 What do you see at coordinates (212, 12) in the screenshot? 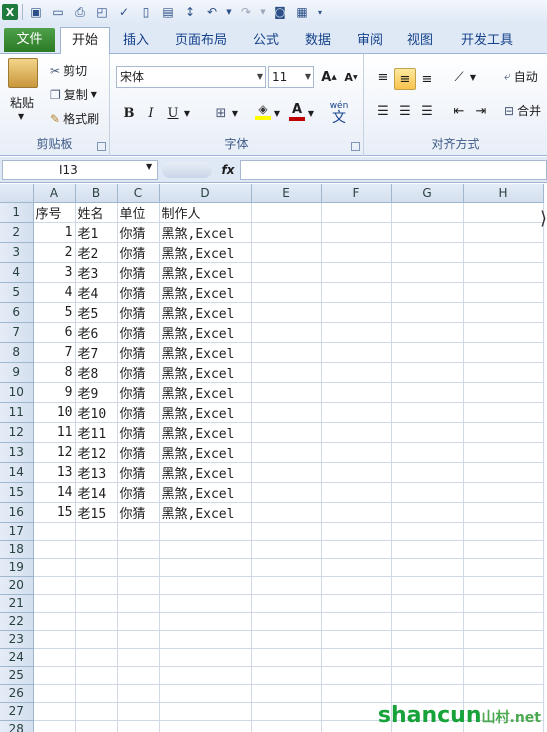
I see `undo-icon: ↶` at bounding box center [212, 12].